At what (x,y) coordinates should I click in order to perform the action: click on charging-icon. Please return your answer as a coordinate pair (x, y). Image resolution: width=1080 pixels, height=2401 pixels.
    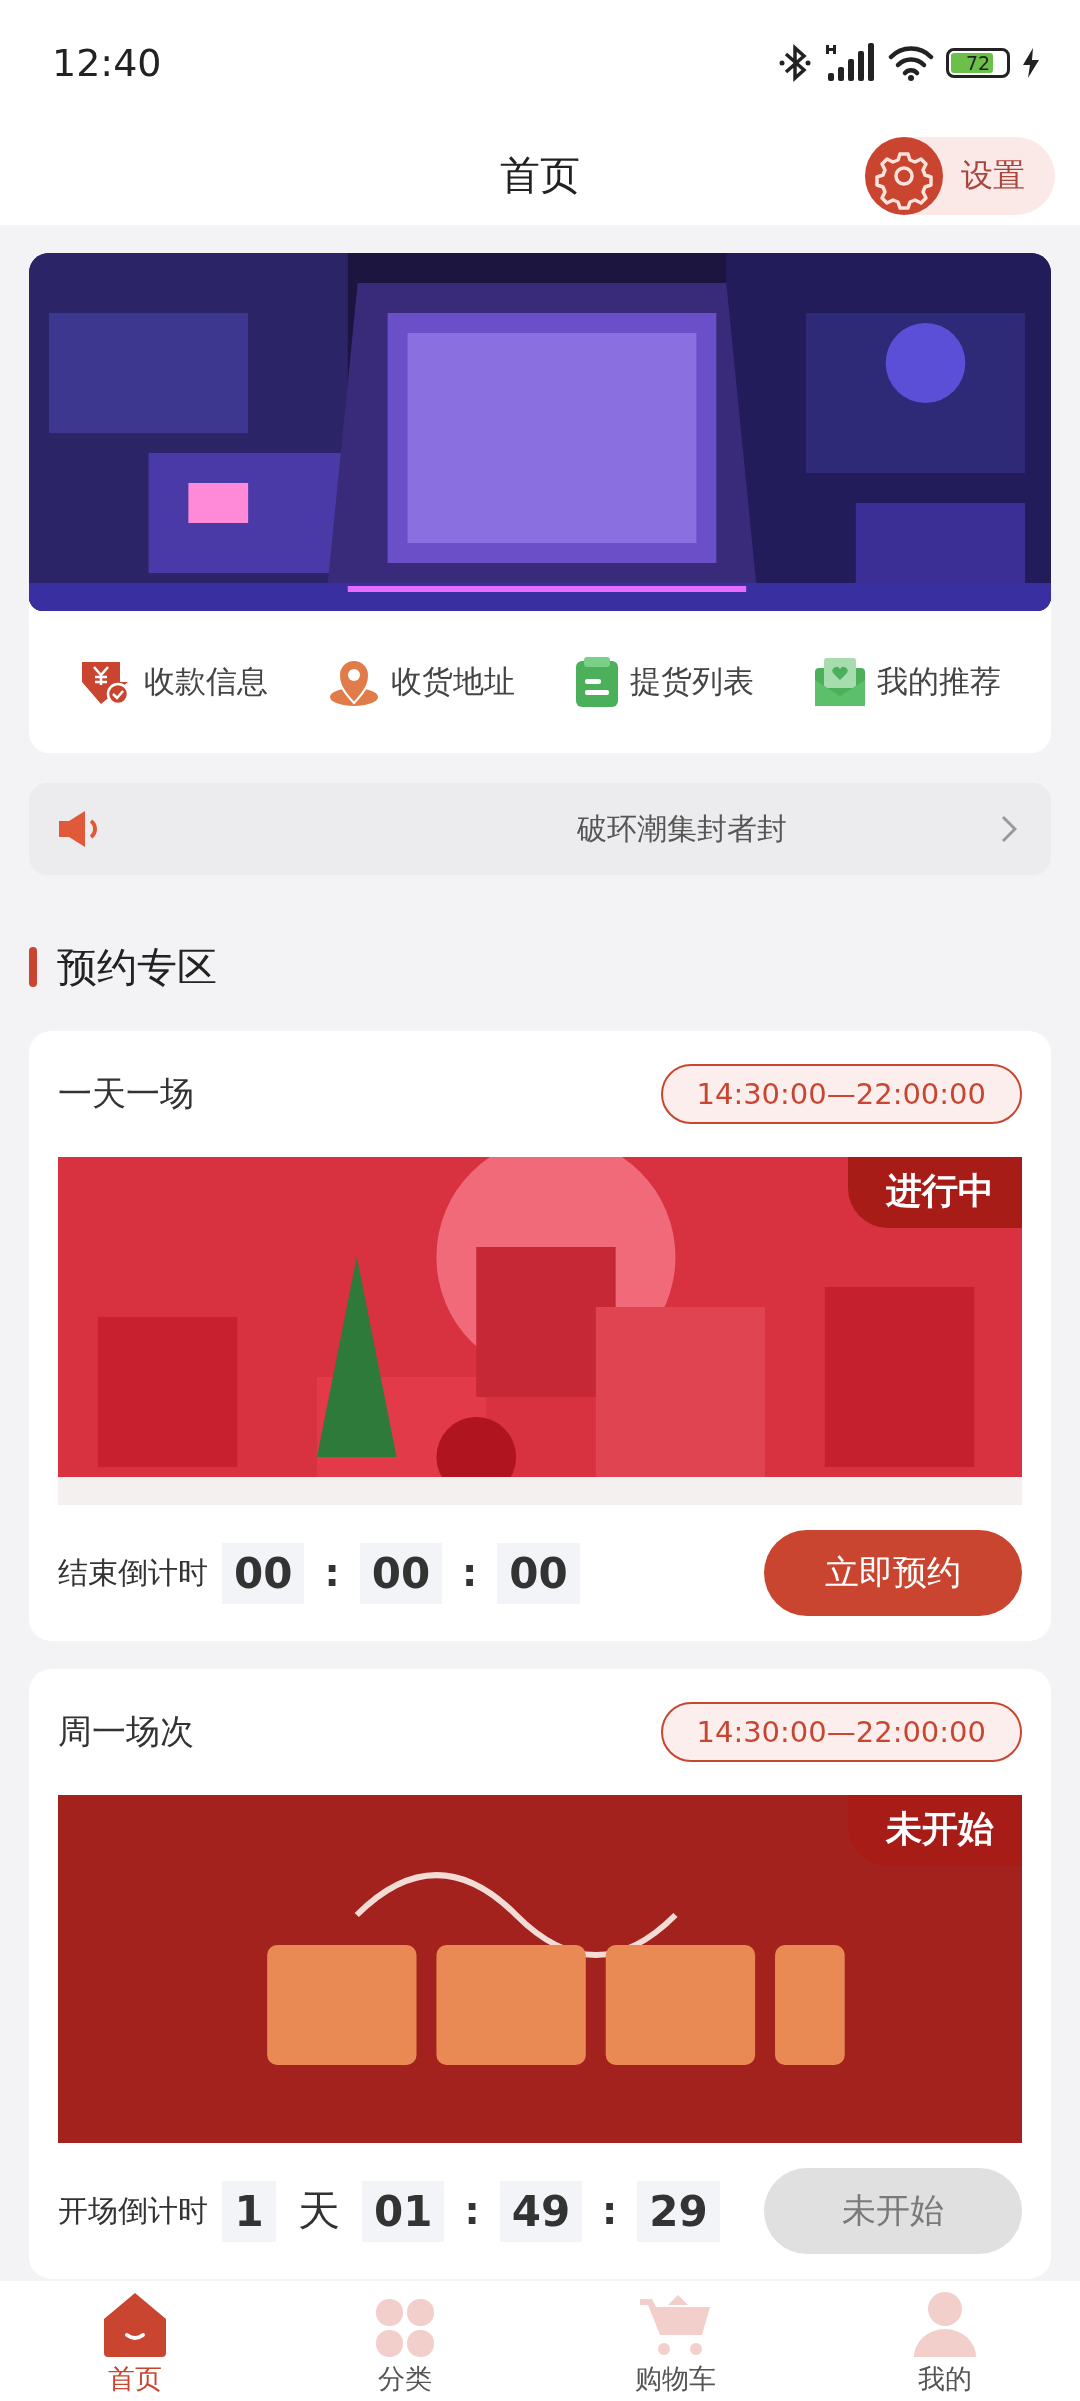
    Looking at the image, I should click on (1031, 62).